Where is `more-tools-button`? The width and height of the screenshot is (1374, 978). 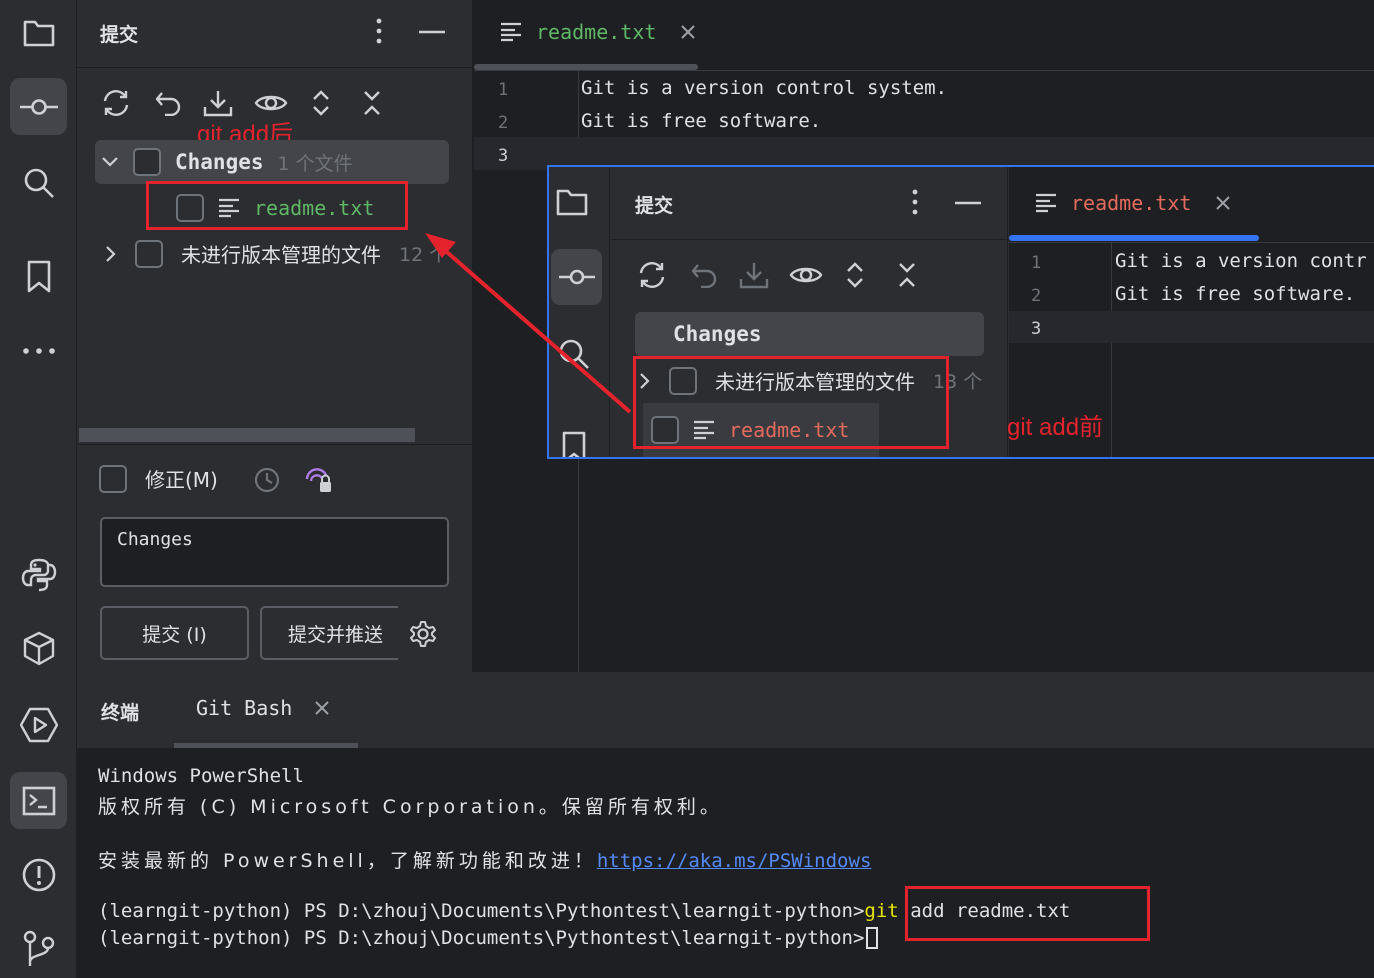
more-tools-button is located at coordinates (38, 350).